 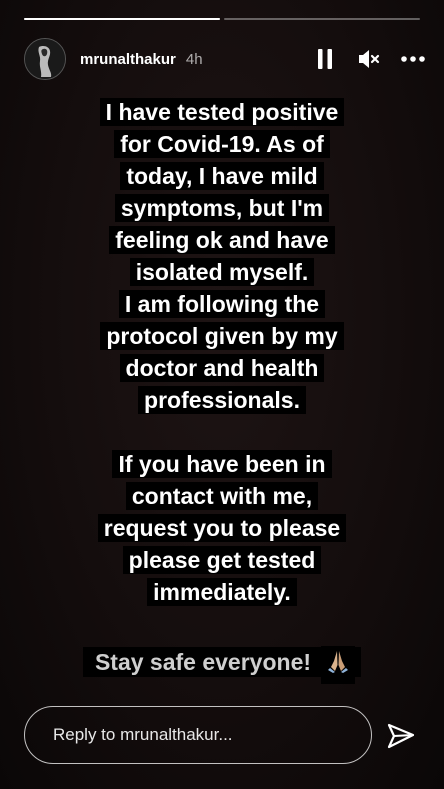 I want to click on story-text-line: protocol given by my, so click(x=222, y=336).